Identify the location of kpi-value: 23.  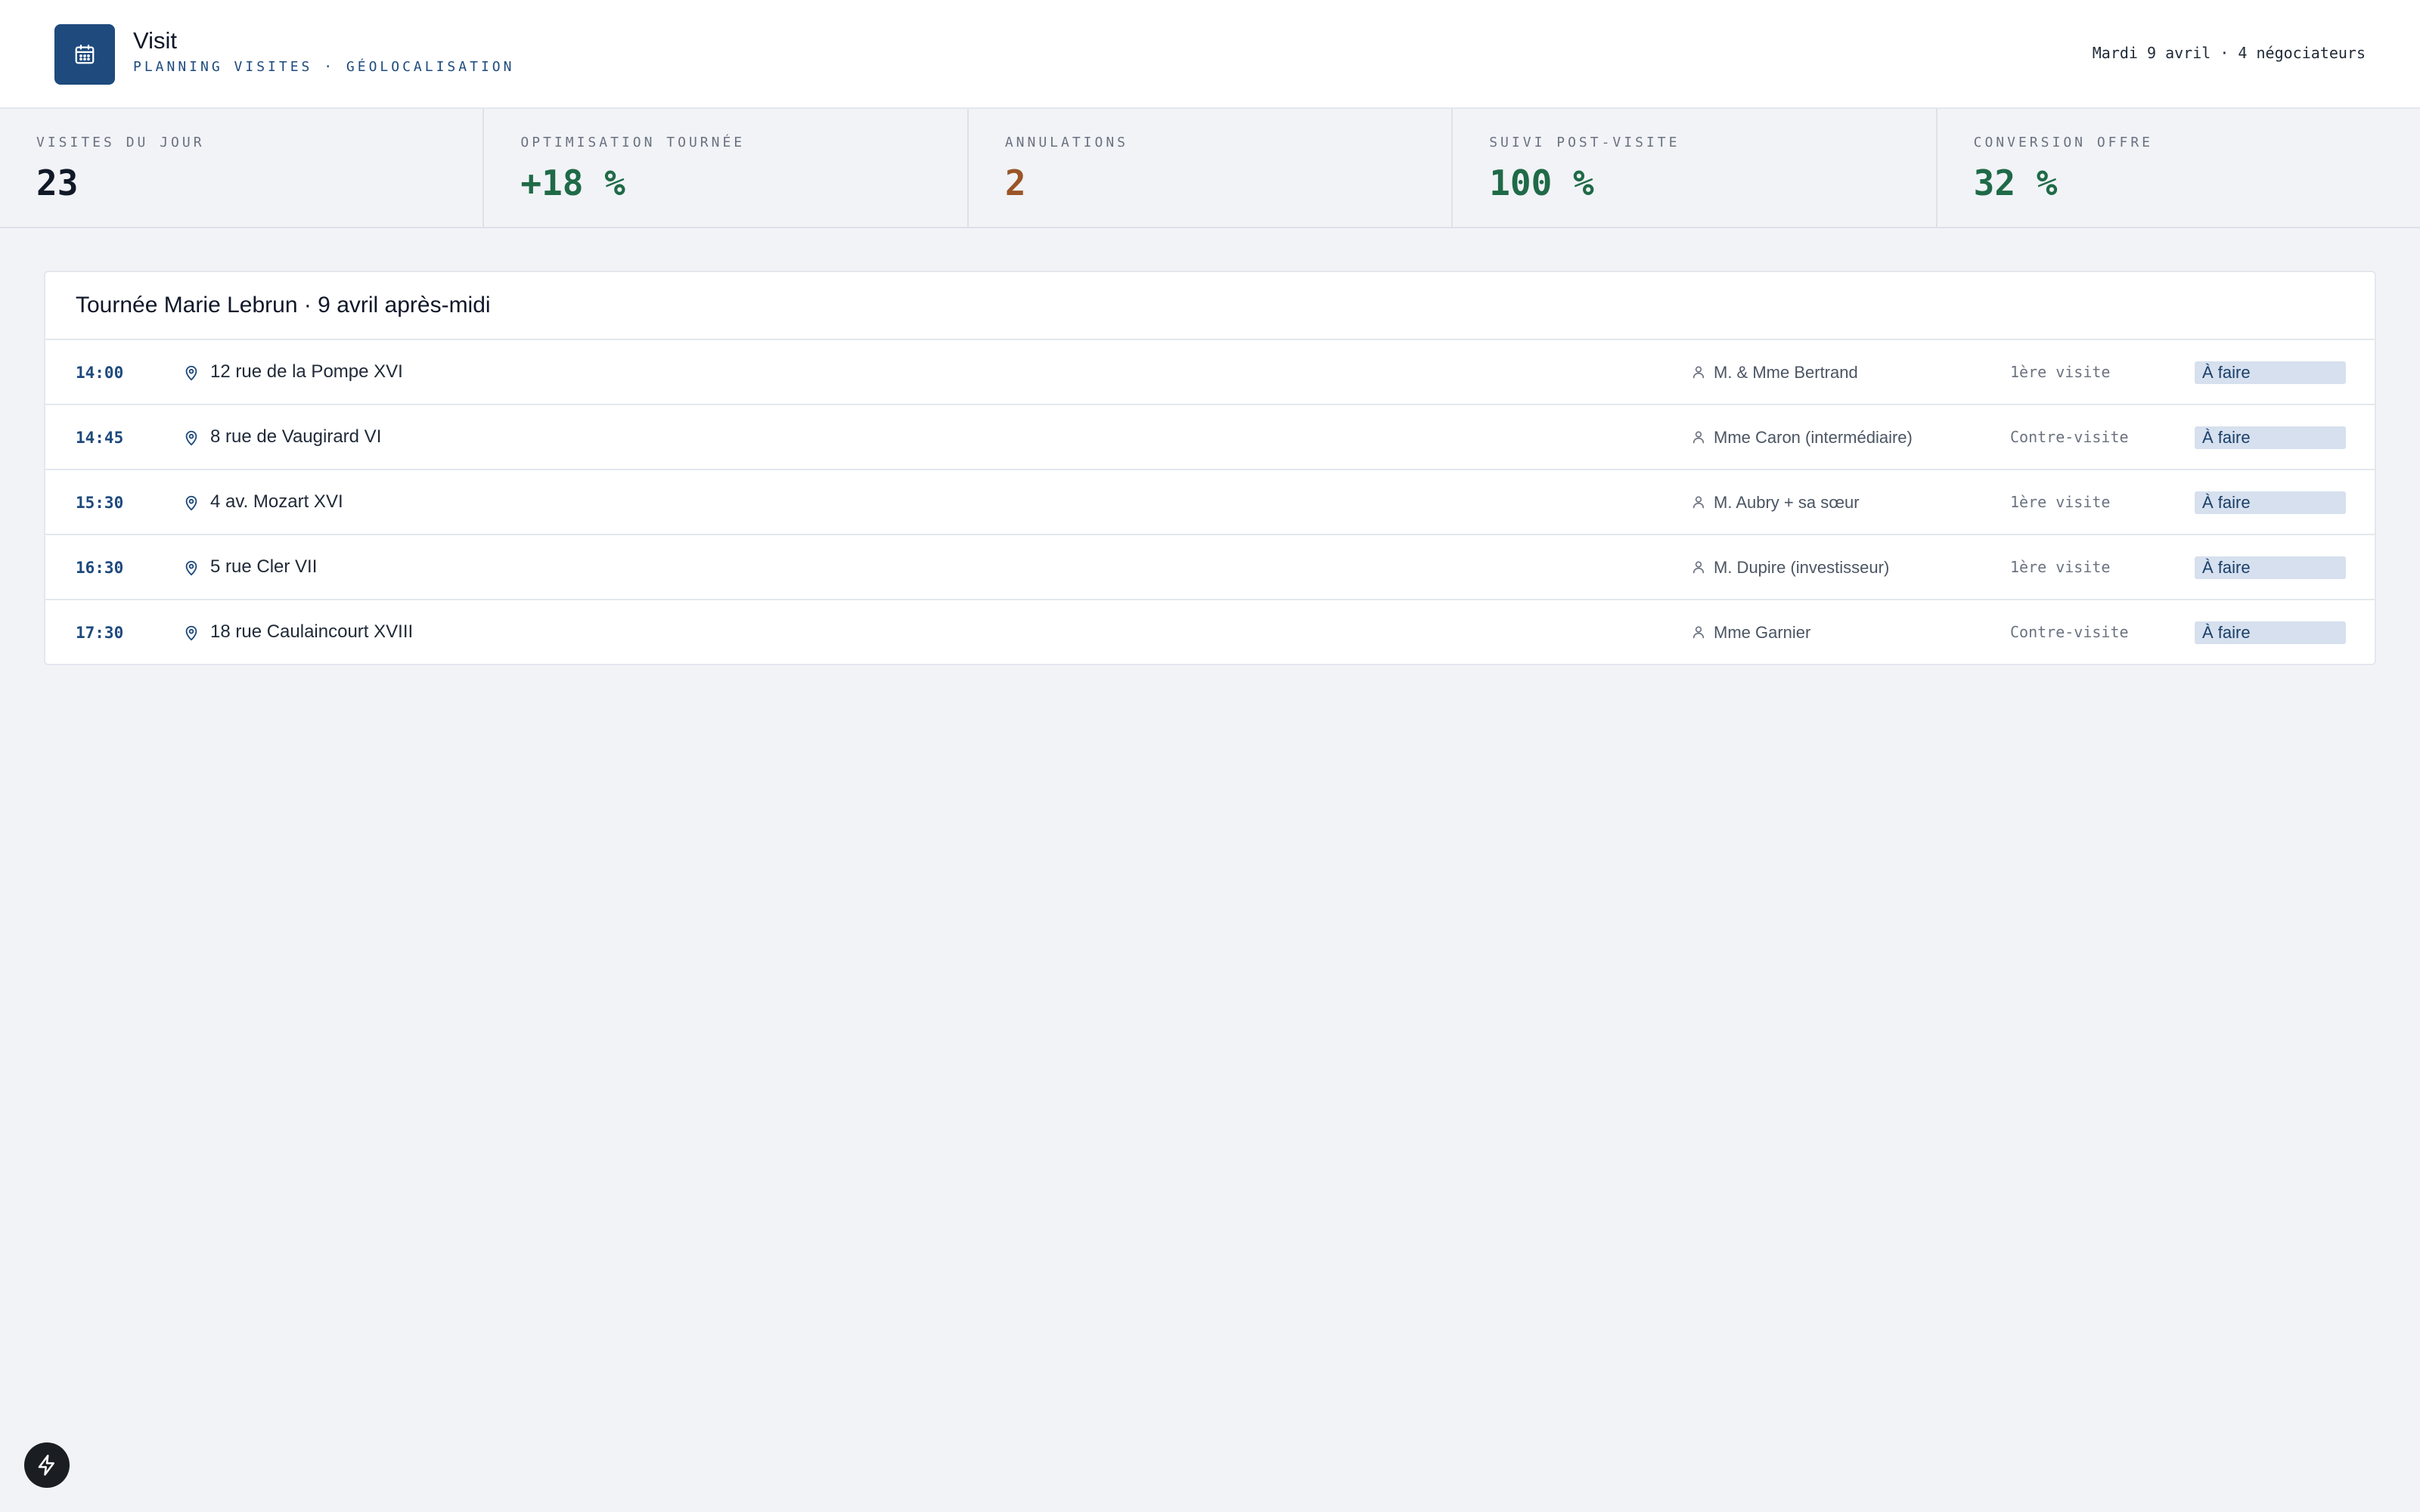
(57, 183).